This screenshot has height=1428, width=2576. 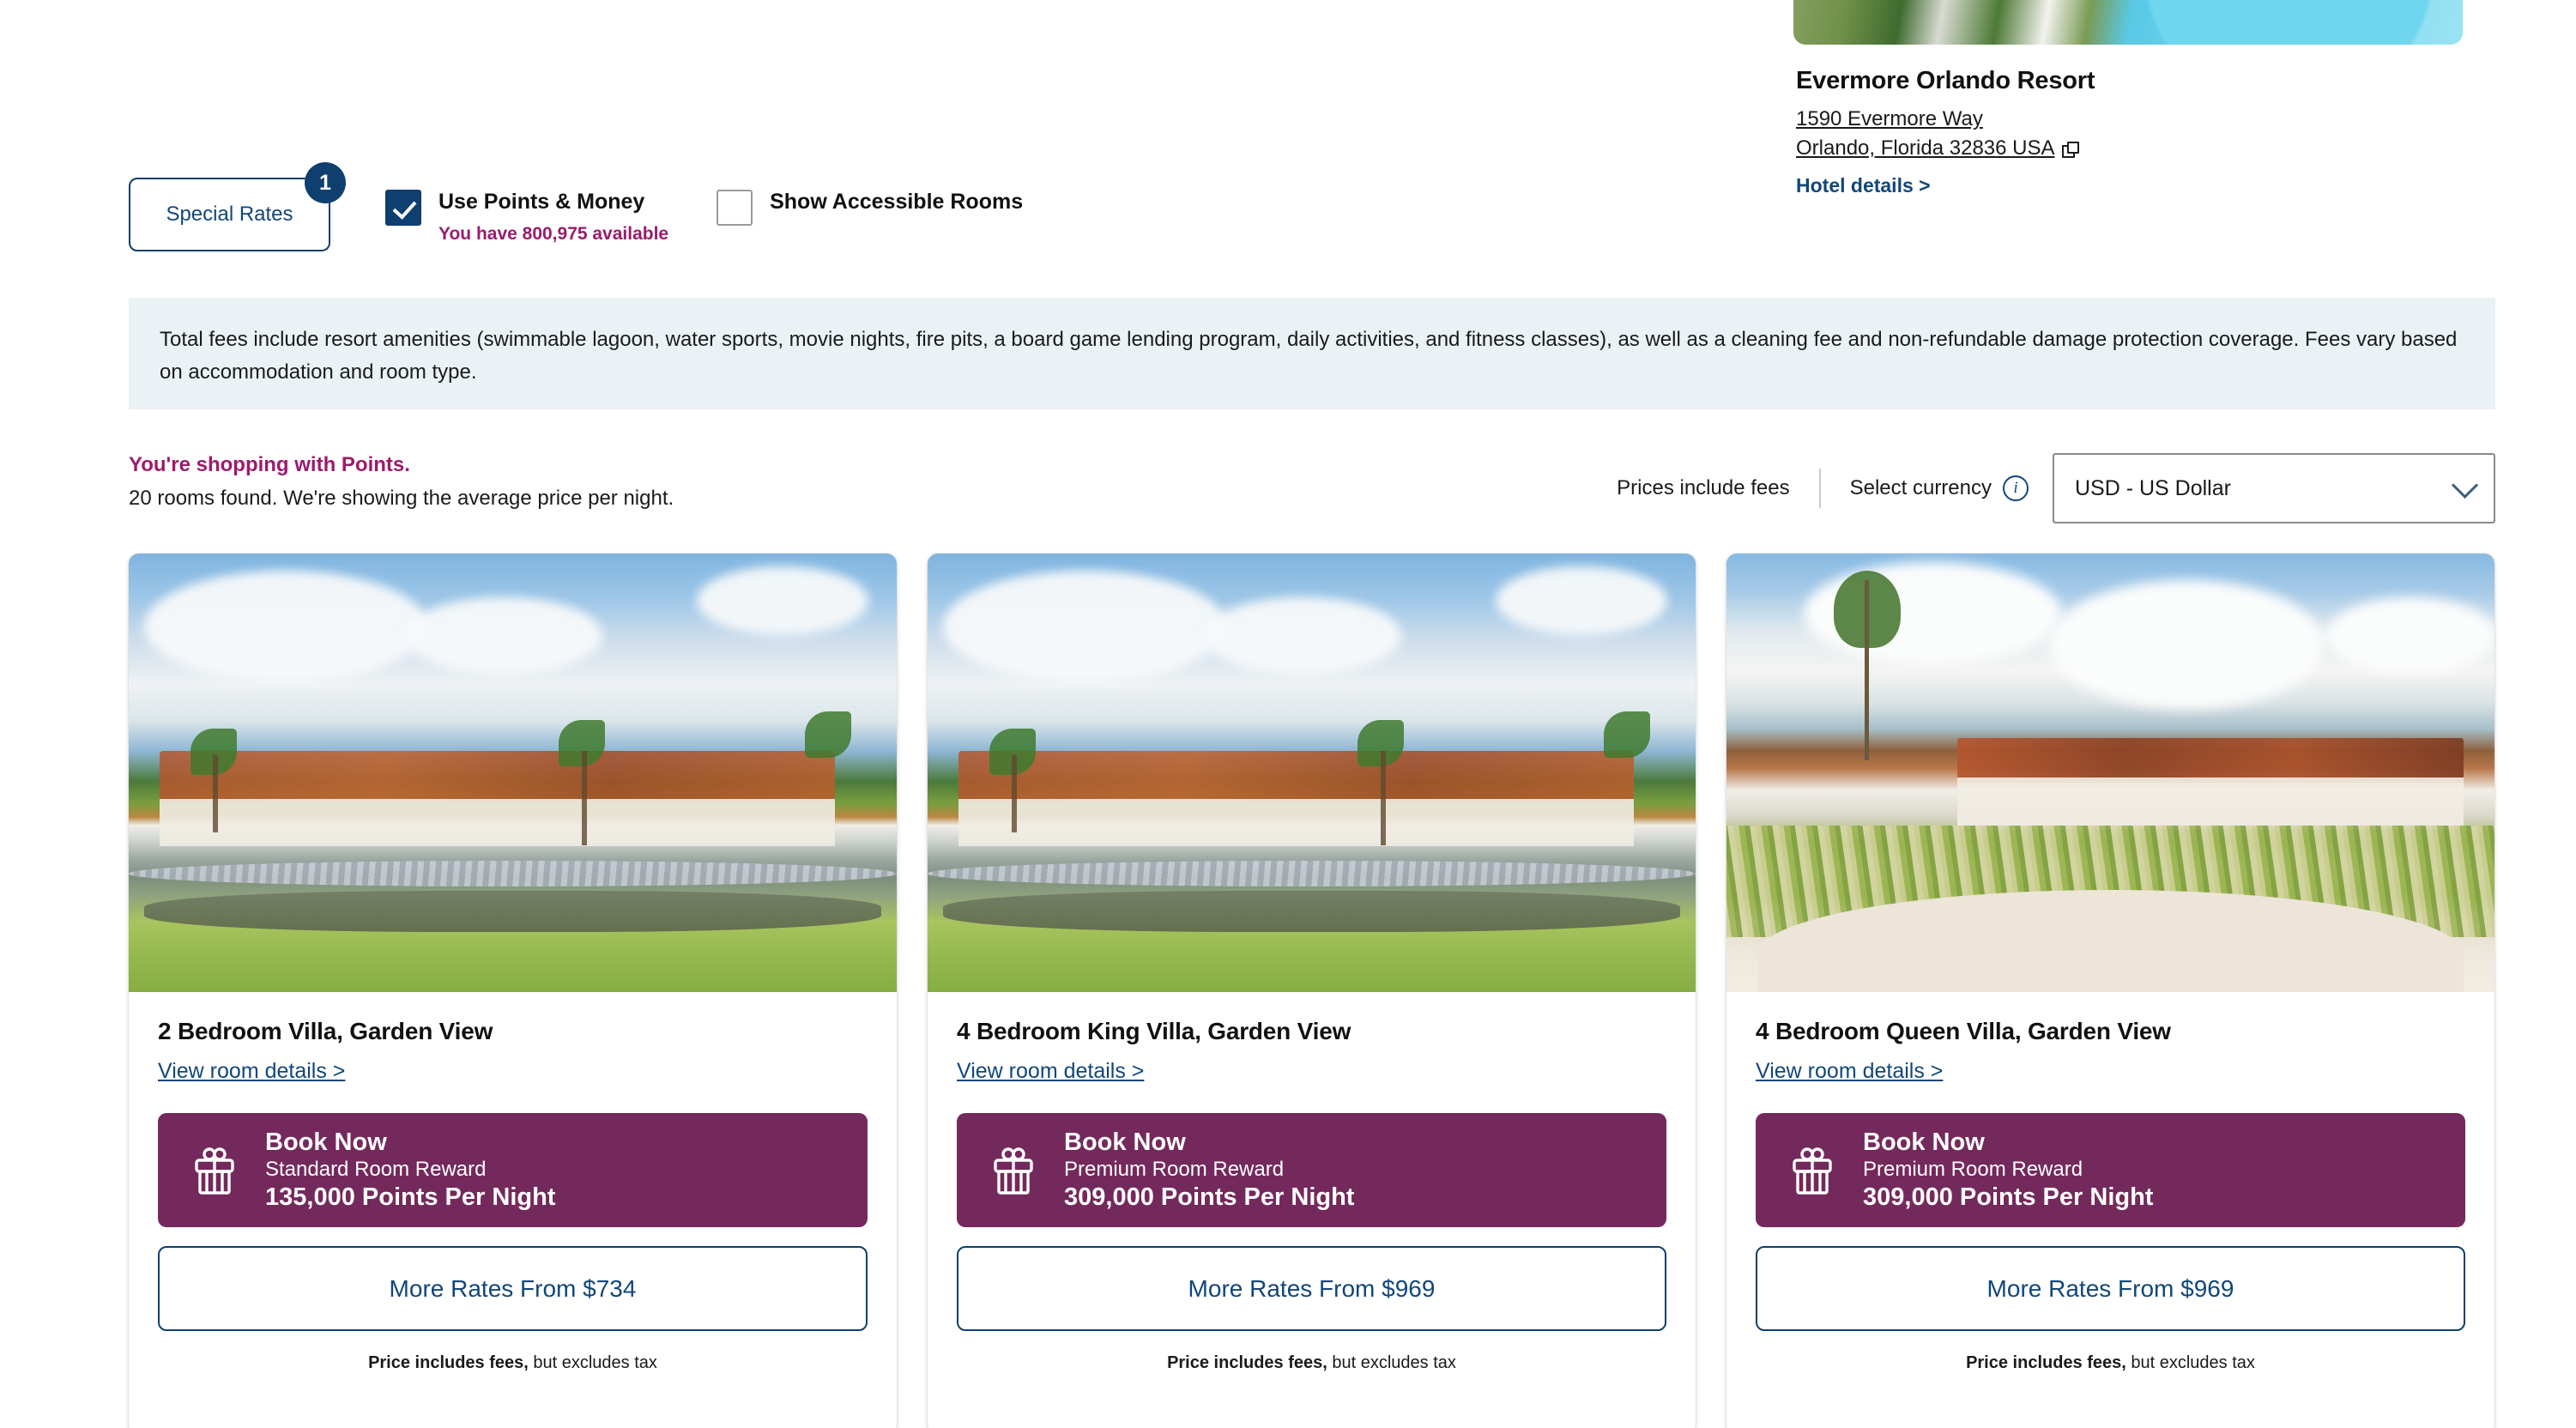 What do you see at coordinates (2465, 485) in the screenshot?
I see `chevron-down-icon` at bounding box center [2465, 485].